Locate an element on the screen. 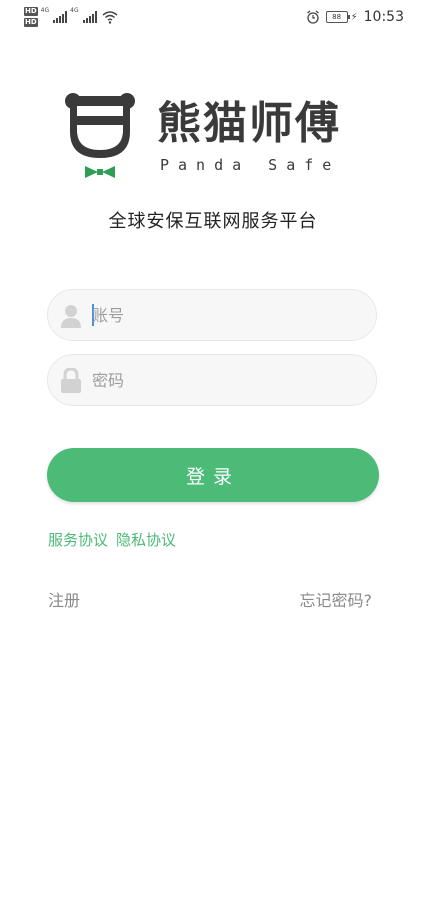 Image resolution: width=426 pixels, height=900 pixels. tagline: 全球安保互联网服务平台 is located at coordinates (213, 221).